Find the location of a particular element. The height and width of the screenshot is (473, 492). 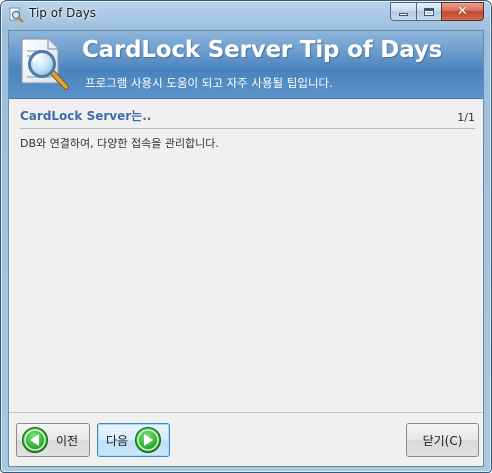

banner-title: CardLock Server Tip of Days is located at coordinates (262, 50).